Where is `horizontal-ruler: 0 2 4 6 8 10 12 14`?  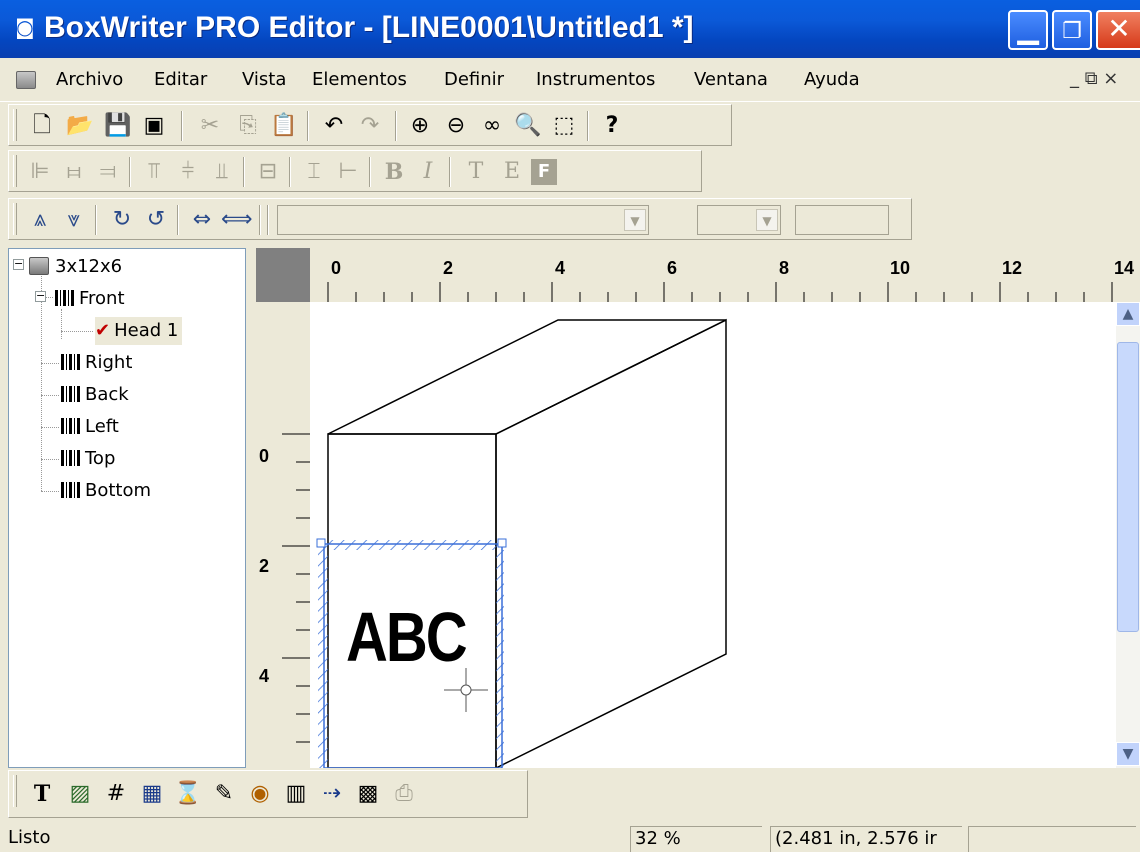
horizontal-ruler: 0 2 4 6 8 10 12 14 is located at coordinates (725, 275).